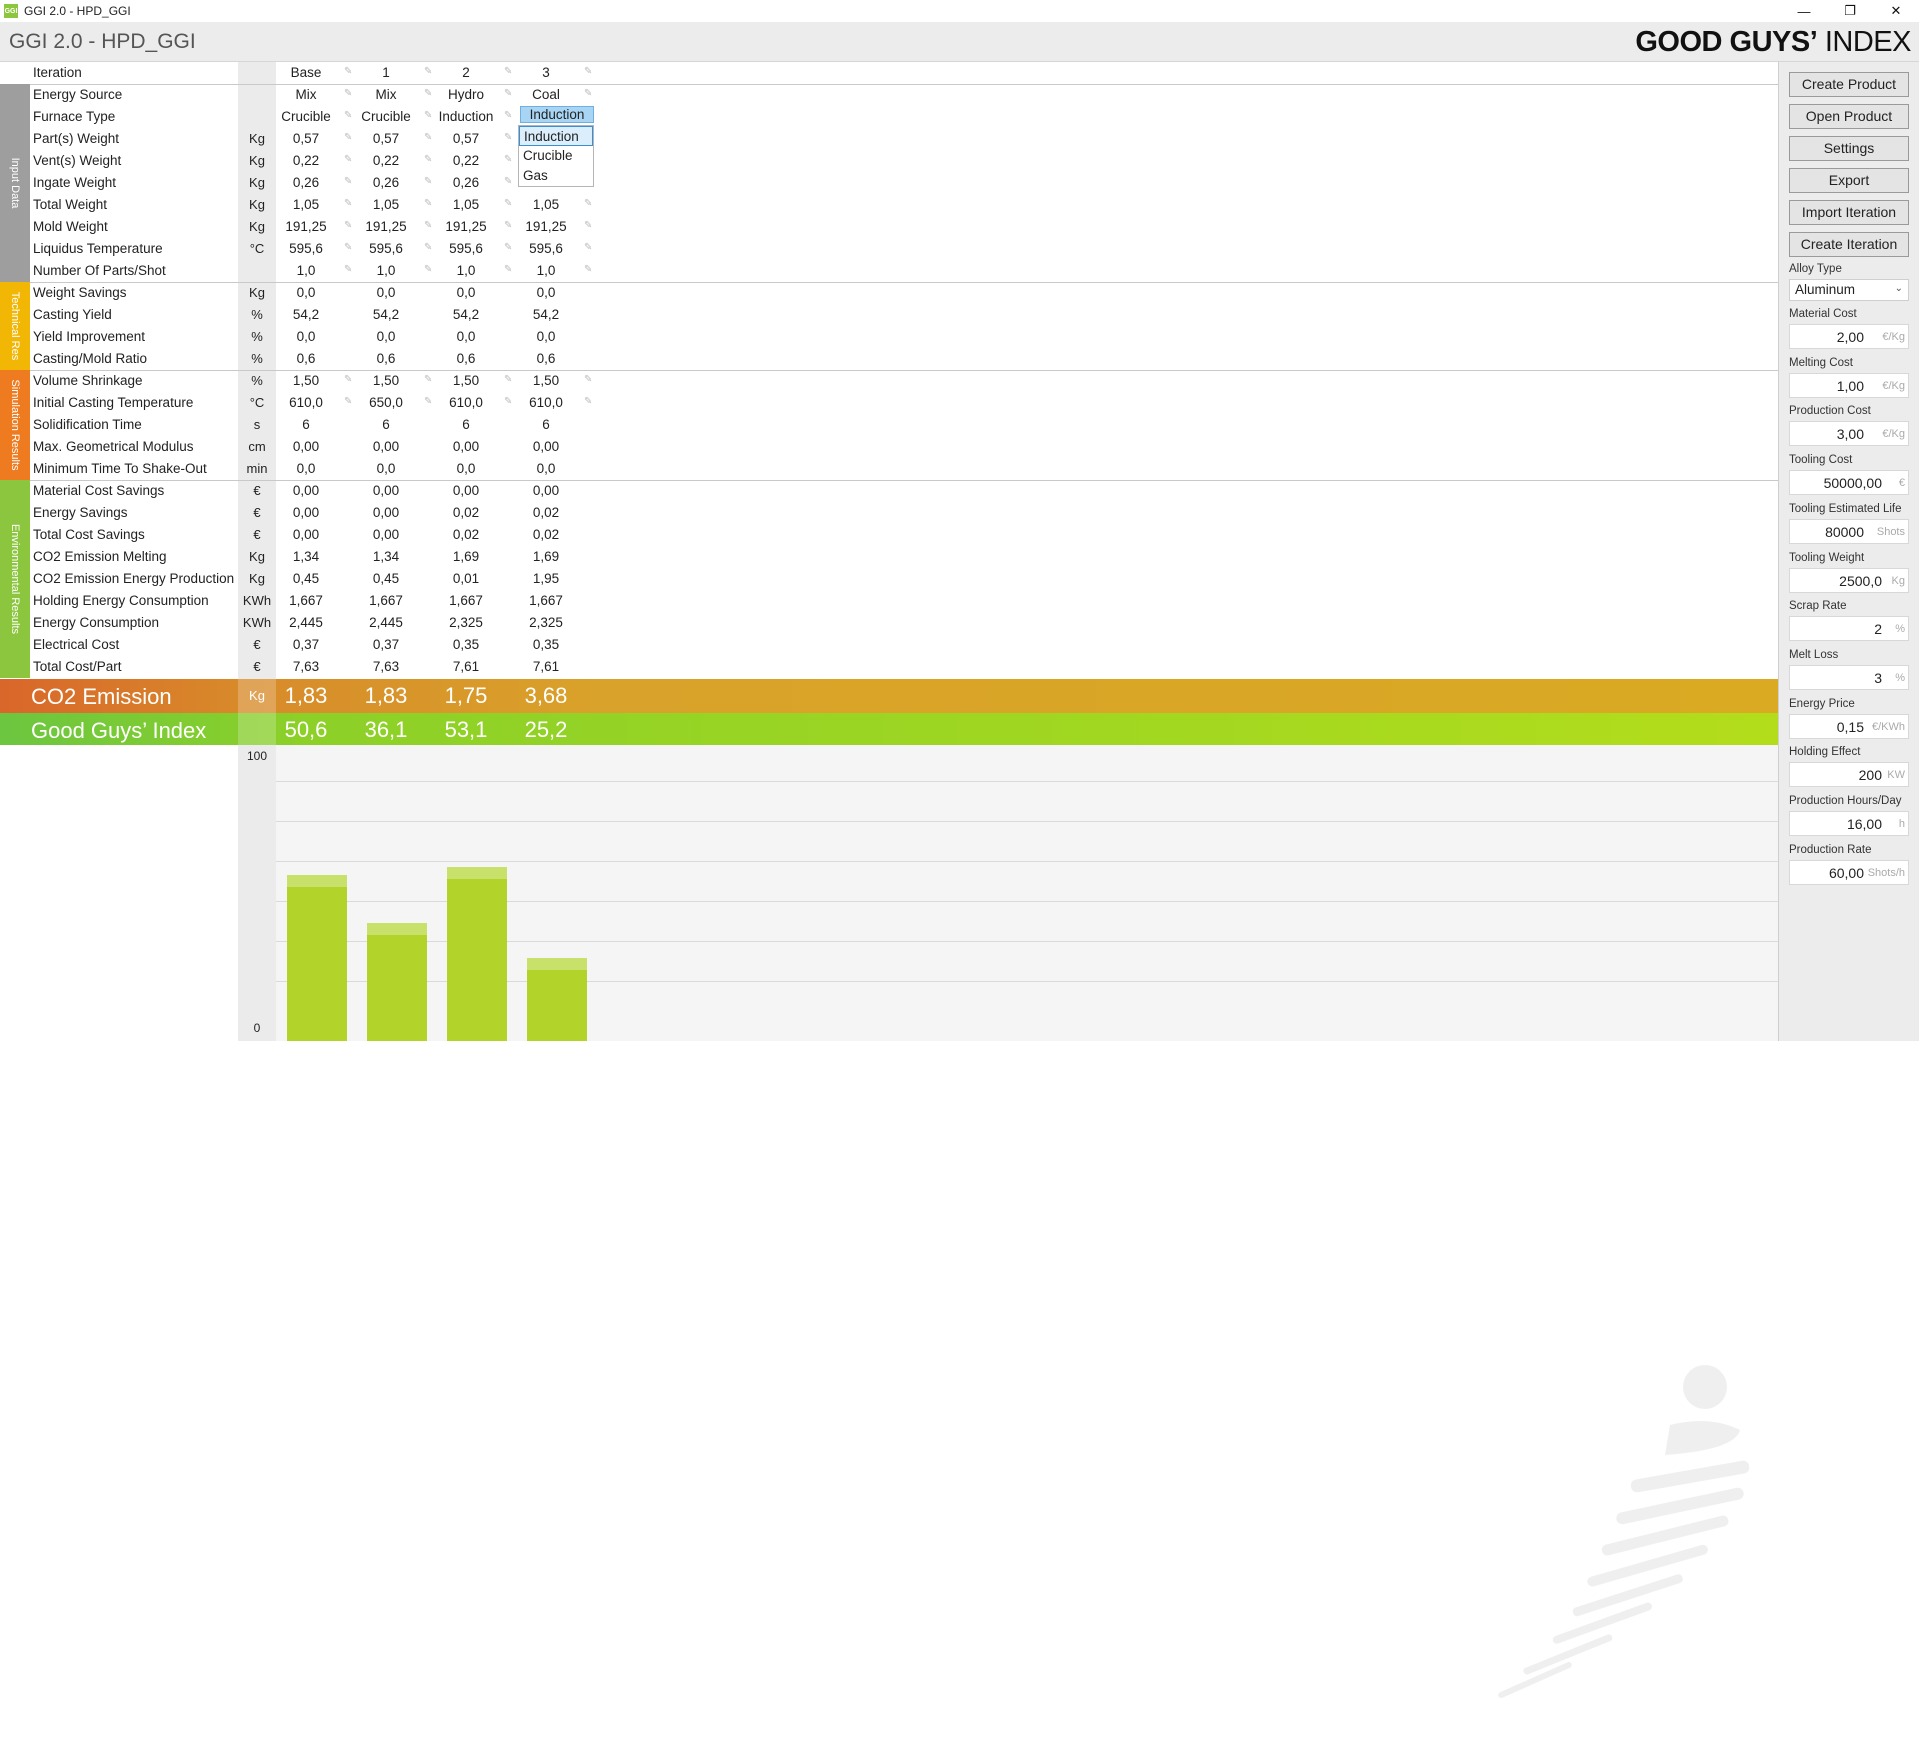  Describe the element at coordinates (1849, 212) in the screenshot. I see `import-iteration-button: Import Iteration` at that location.